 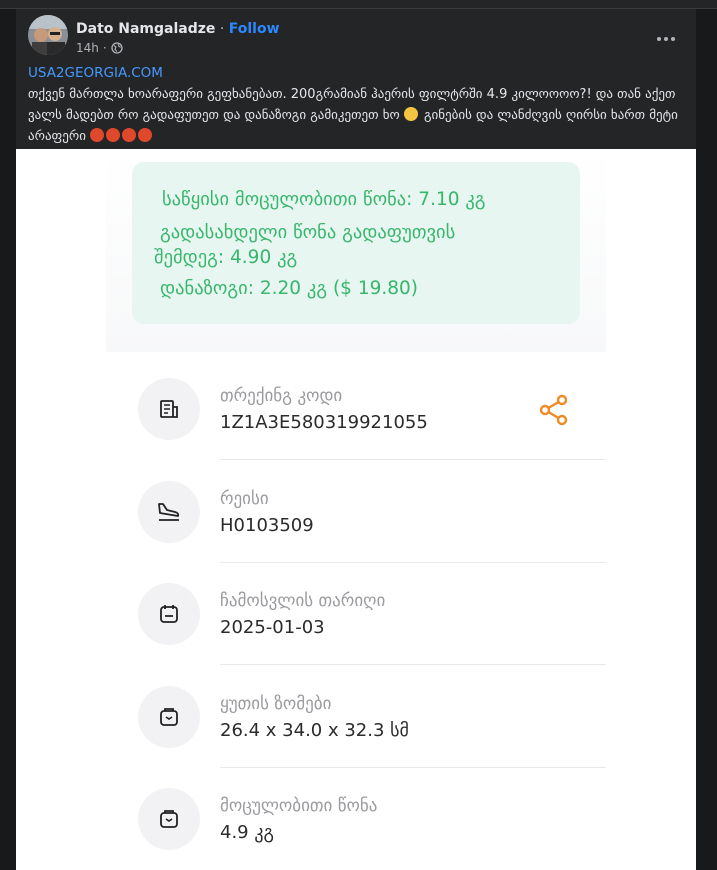 What do you see at coordinates (303, 601) in the screenshot?
I see `arrival-date-label: ჩამოსვლის თარიღი` at bounding box center [303, 601].